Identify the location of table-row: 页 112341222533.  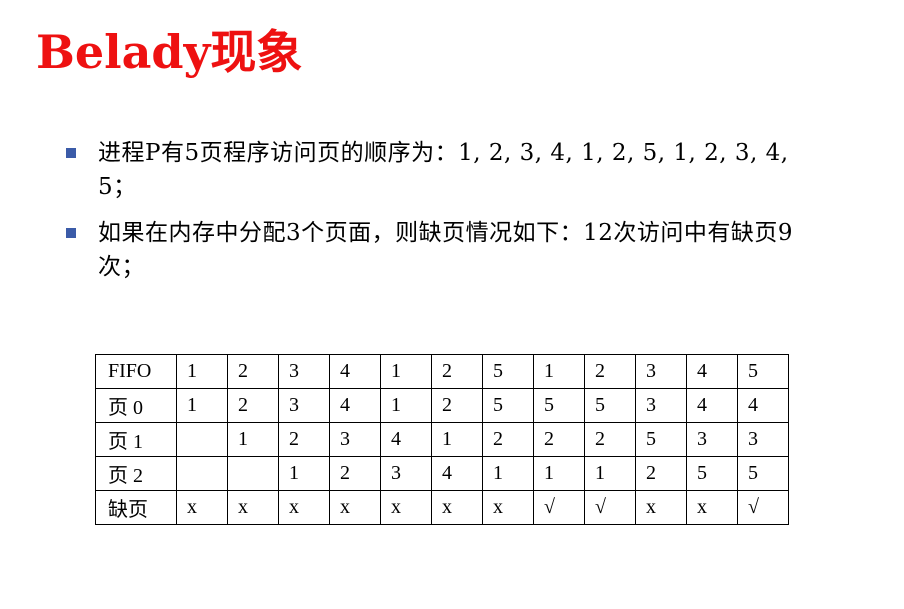
(442, 439).